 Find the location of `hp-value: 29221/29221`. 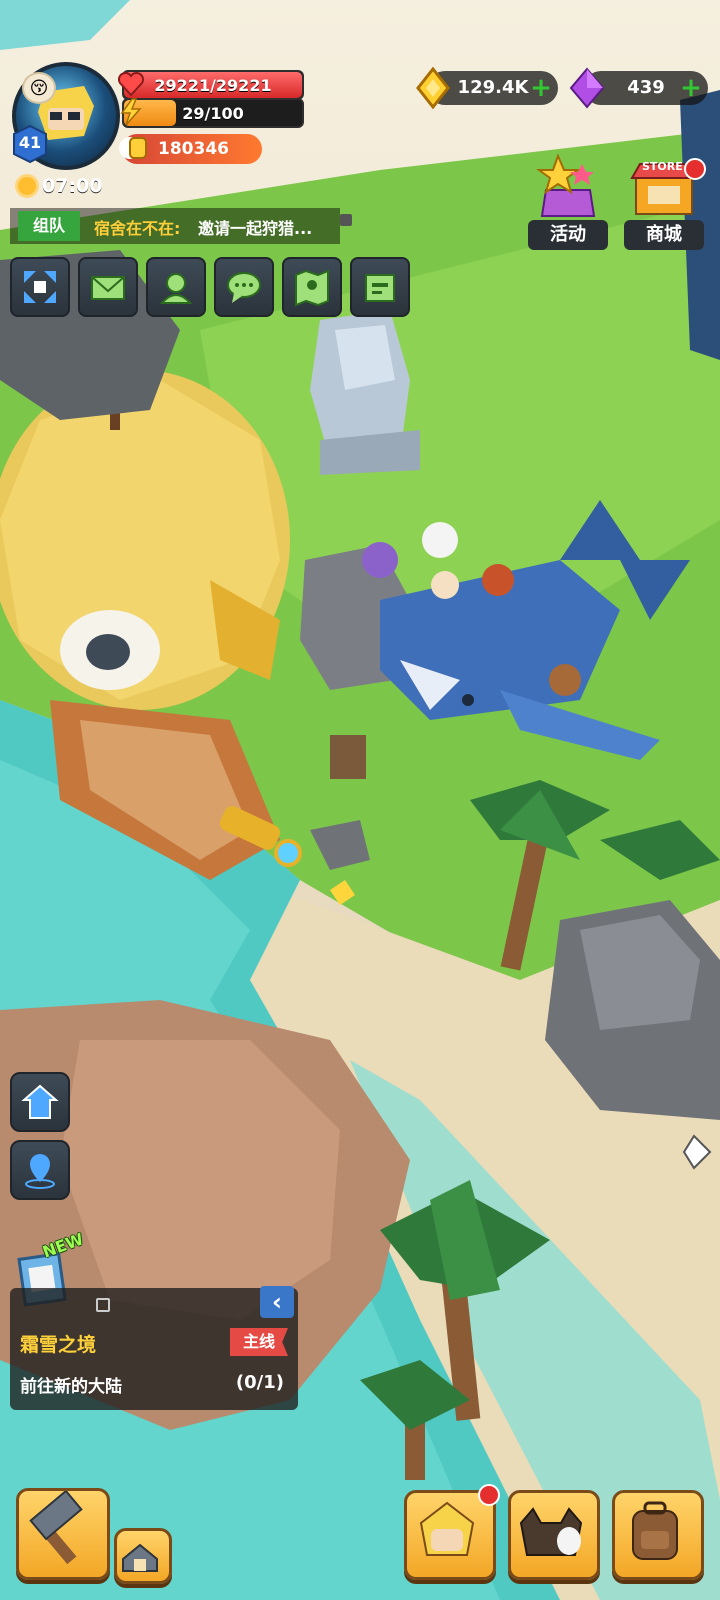

hp-value: 29221/29221 is located at coordinates (213, 85).